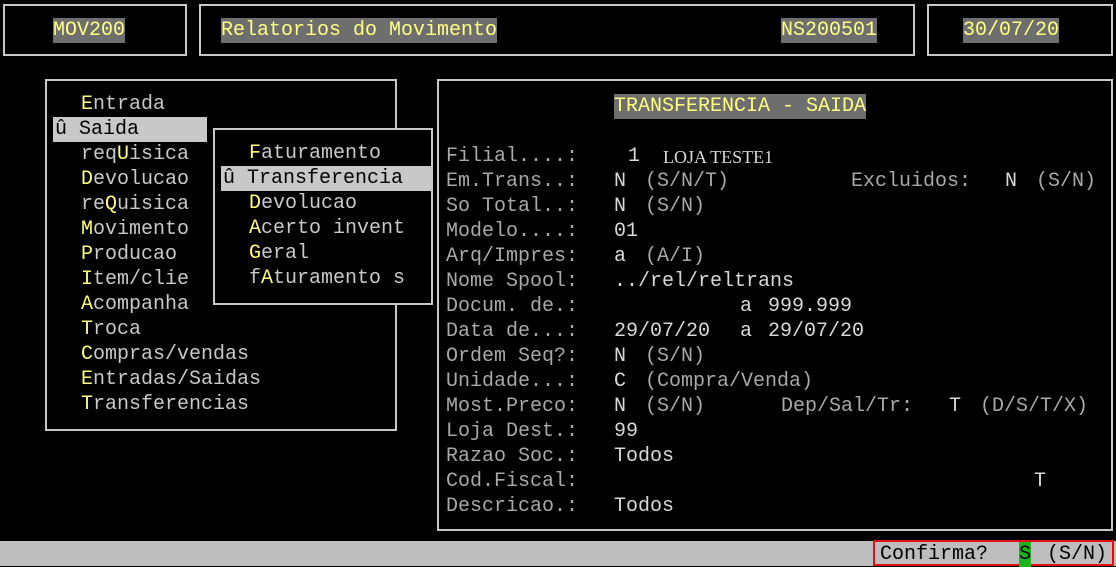 The height and width of the screenshot is (567, 1116). I want to click on loja-label: Loja Dest.:, so click(512, 431).